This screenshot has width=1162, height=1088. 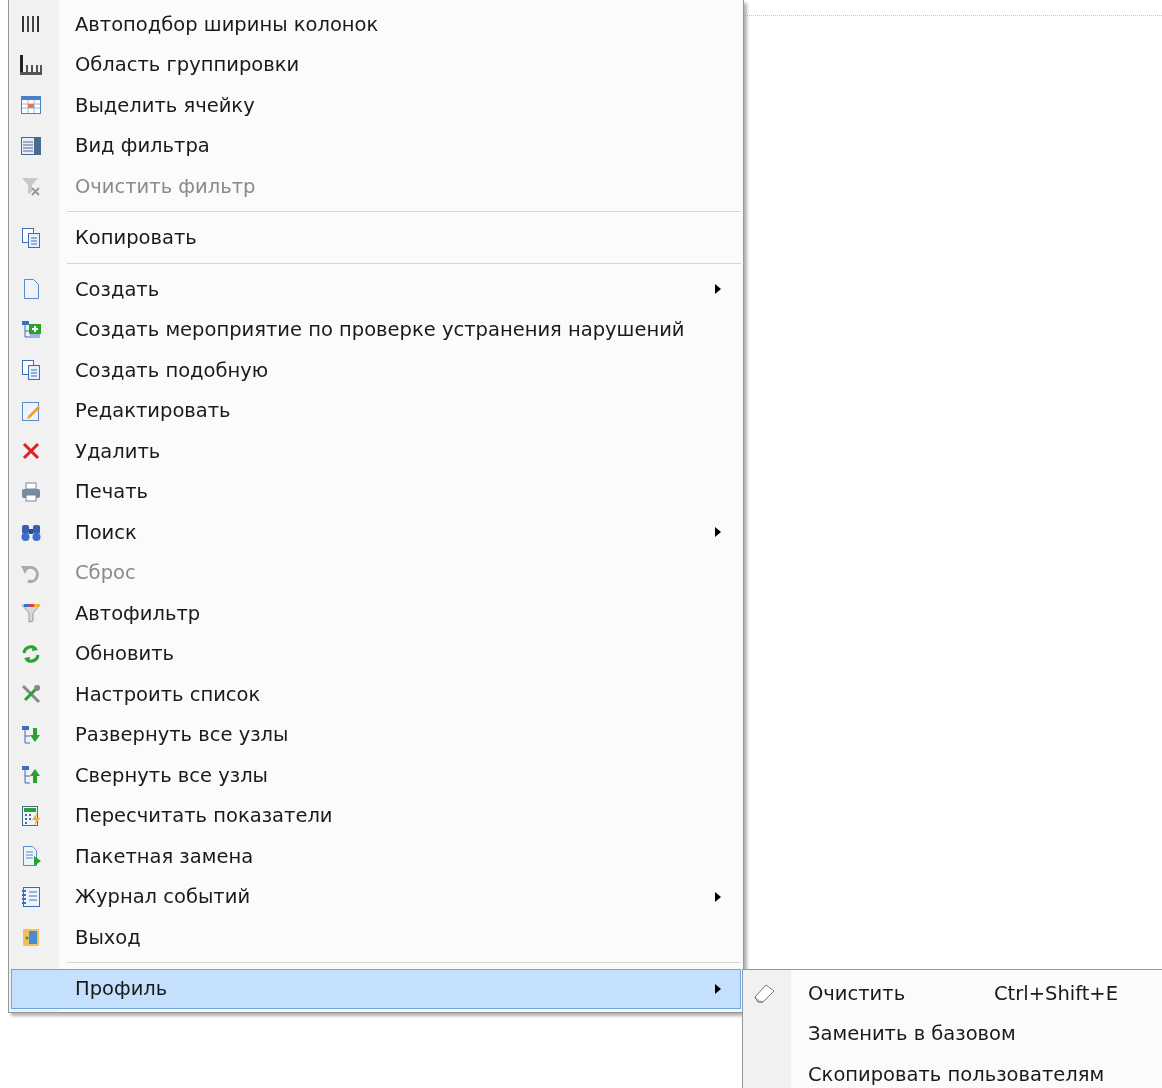 What do you see at coordinates (376, 145) in the screenshot?
I see `menu-item: Вид фильтра` at bounding box center [376, 145].